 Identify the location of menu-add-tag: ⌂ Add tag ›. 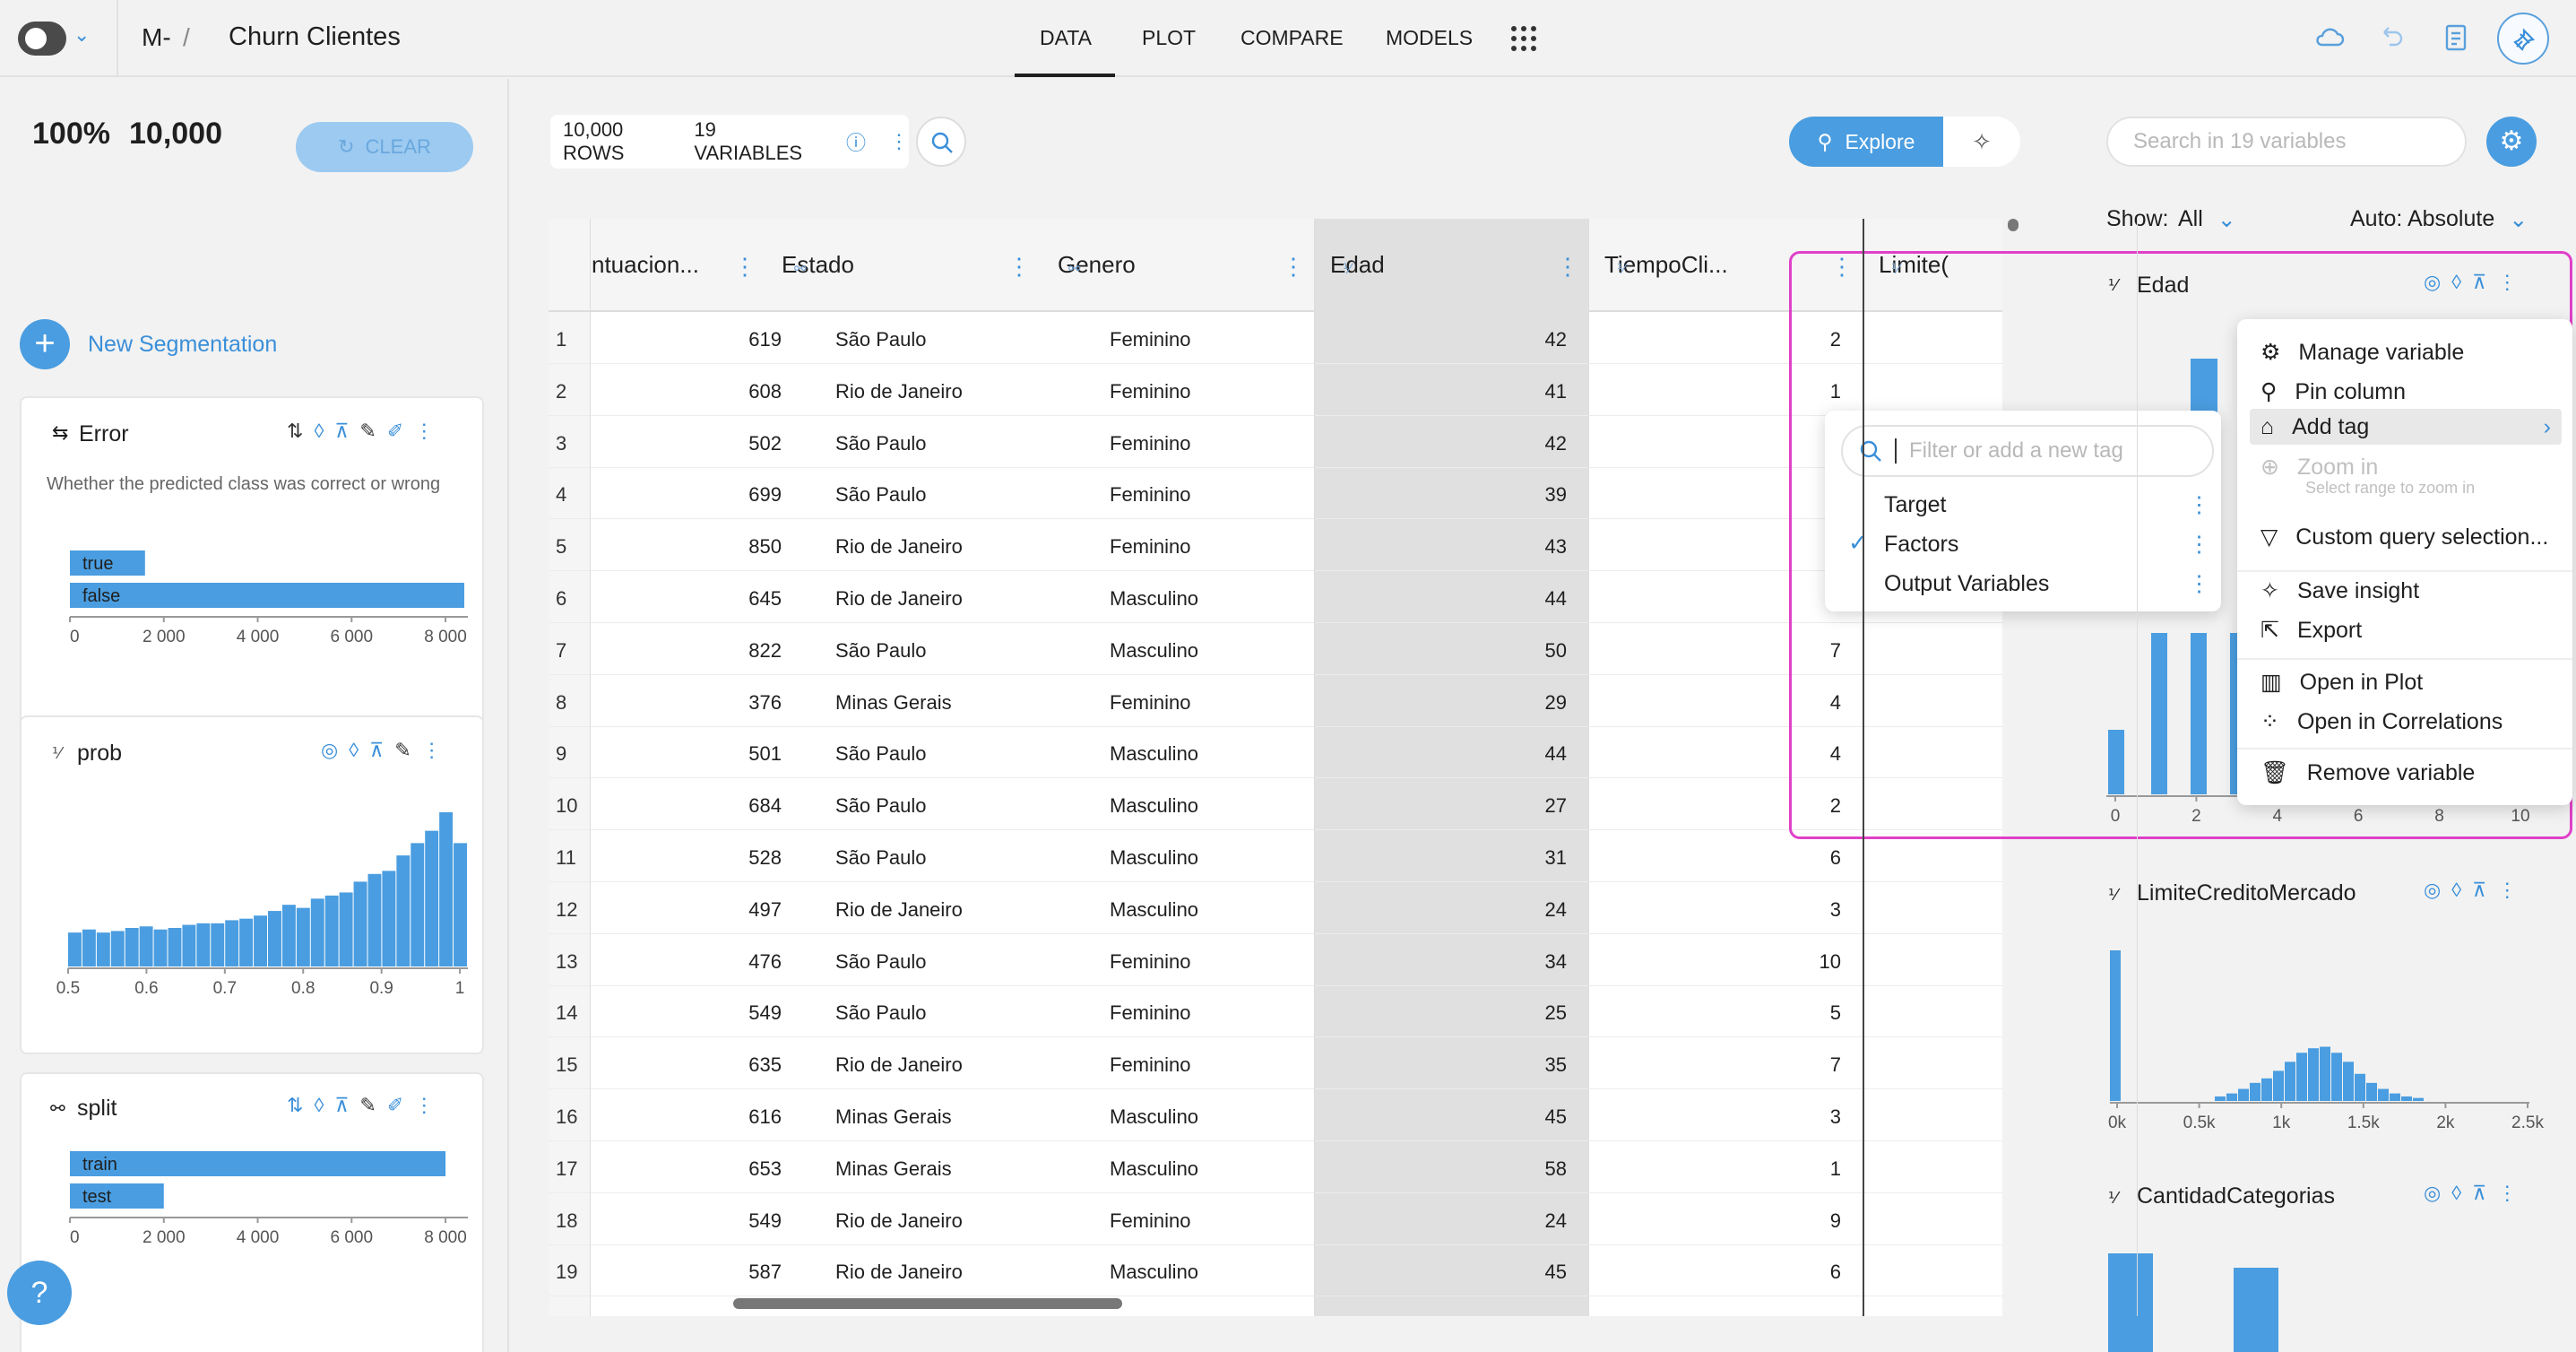
(2406, 427).